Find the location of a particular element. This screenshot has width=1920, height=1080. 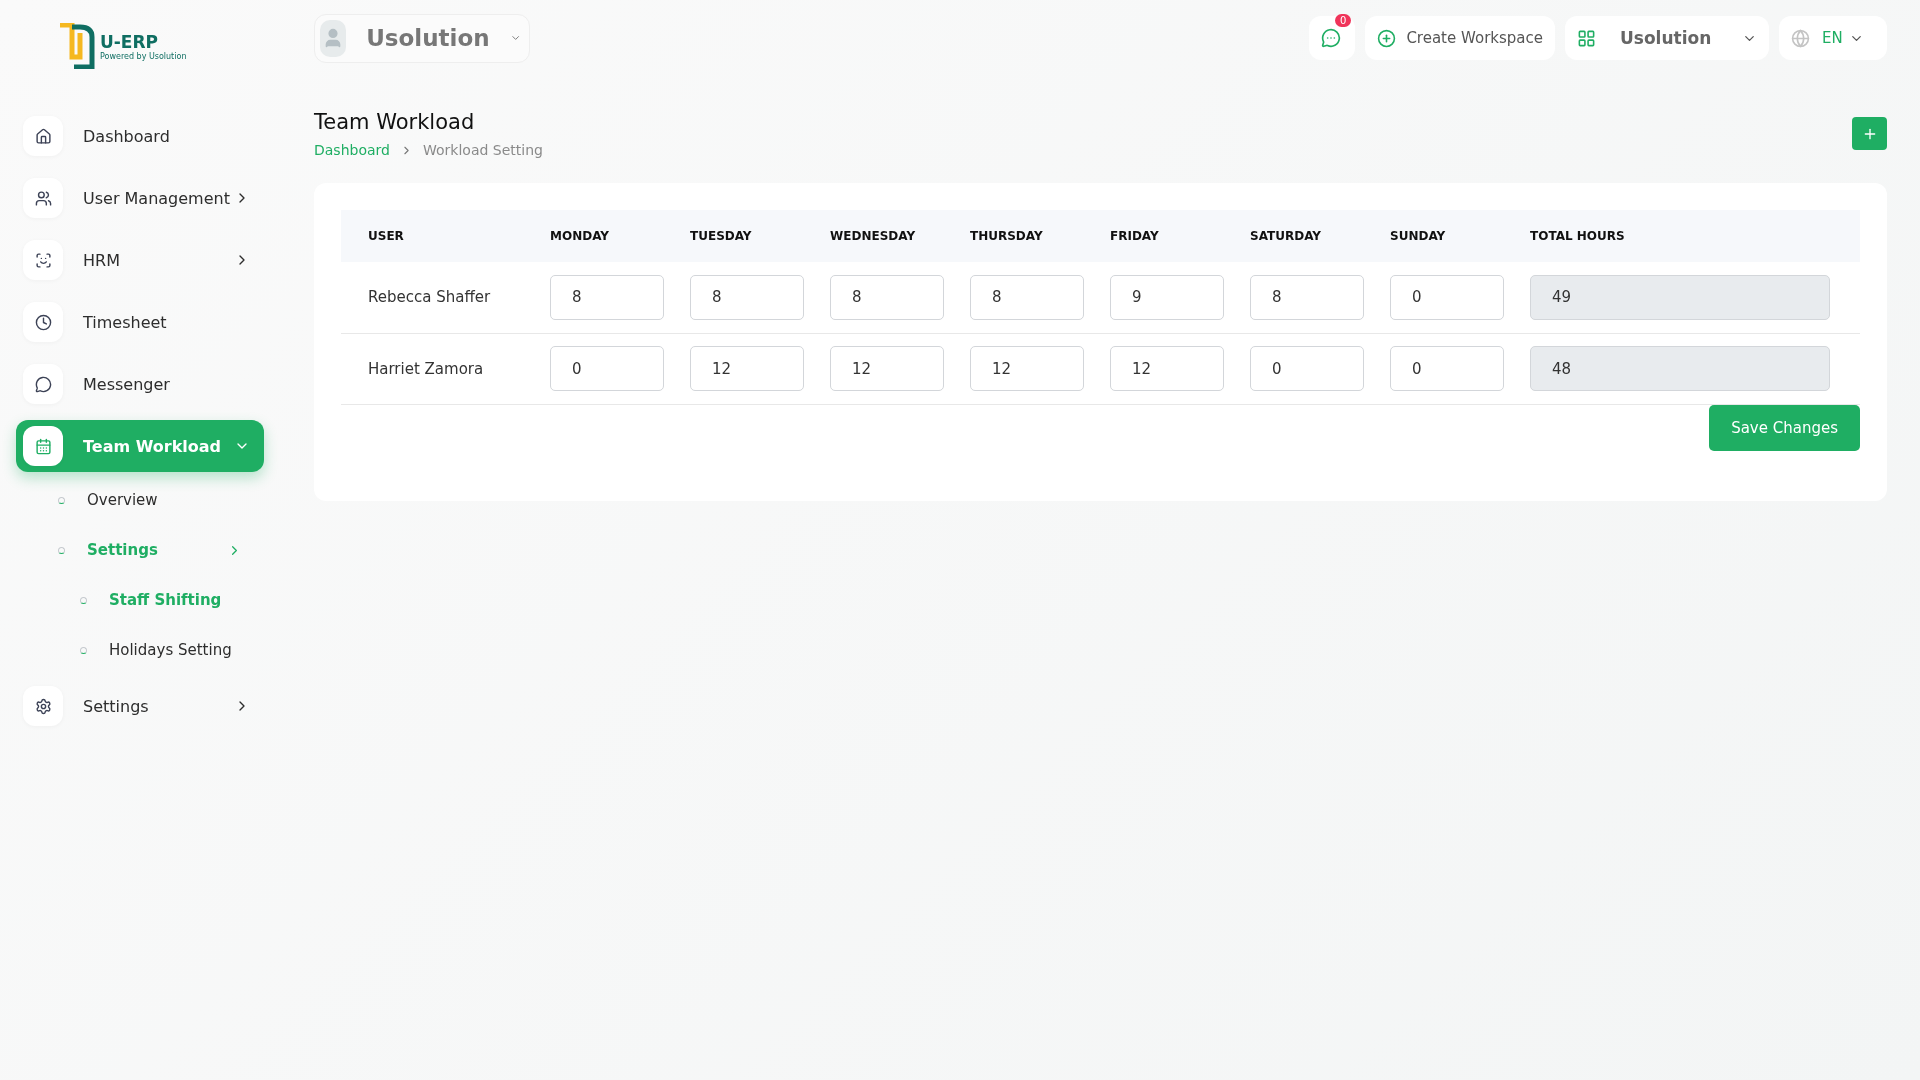

create-workspace-button: Create Workspace is located at coordinates (1460, 38).